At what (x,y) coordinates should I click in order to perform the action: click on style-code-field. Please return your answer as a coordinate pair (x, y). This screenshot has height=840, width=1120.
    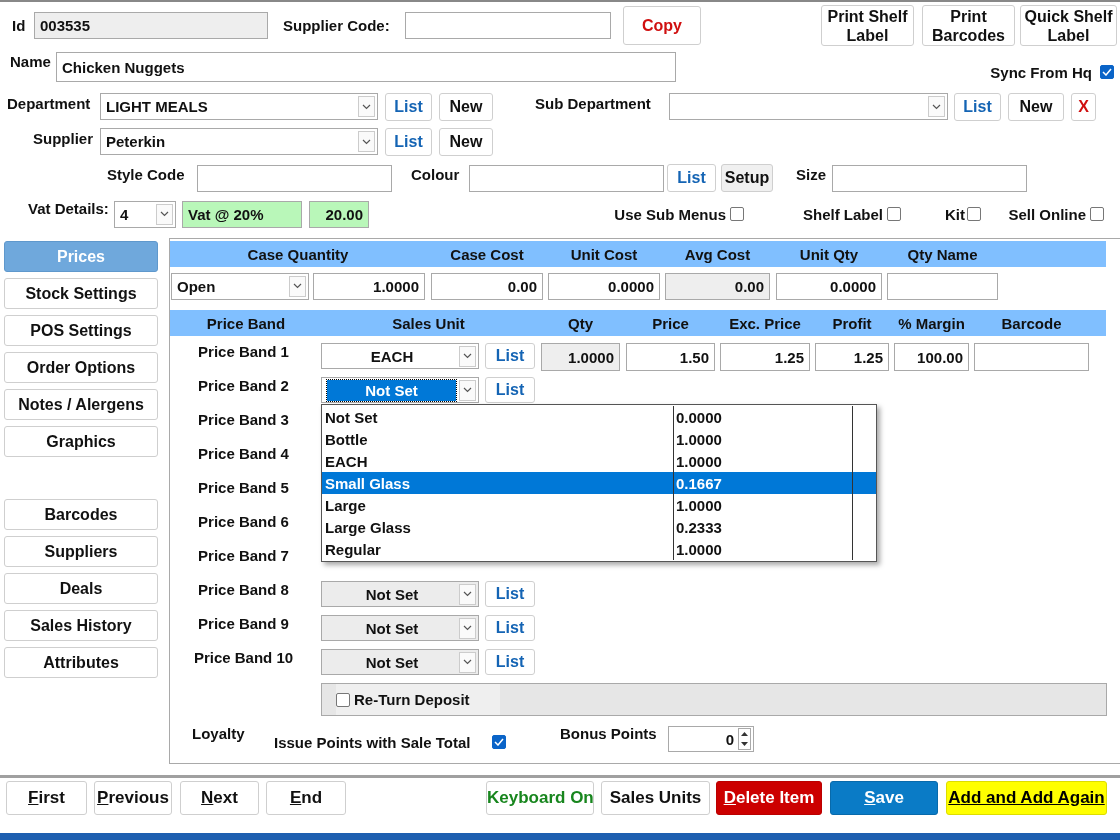
    Looking at the image, I should click on (294, 178).